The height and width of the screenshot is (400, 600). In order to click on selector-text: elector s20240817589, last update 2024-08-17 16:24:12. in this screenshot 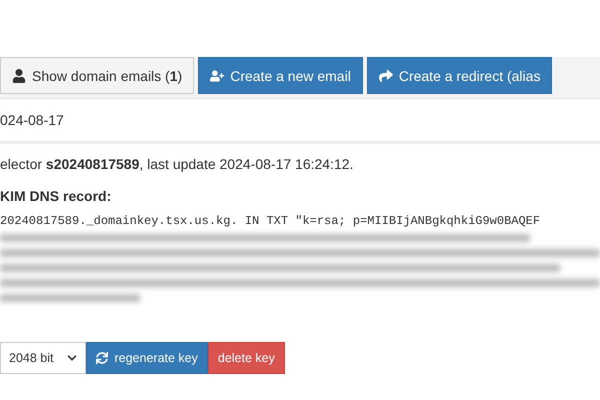, I will do `click(177, 164)`.